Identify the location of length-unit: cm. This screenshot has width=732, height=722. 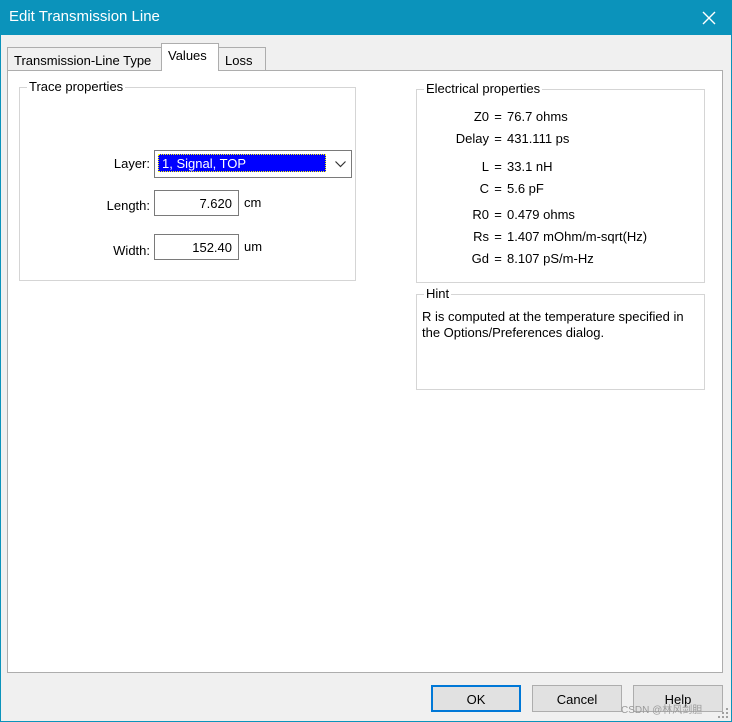
(253, 202).